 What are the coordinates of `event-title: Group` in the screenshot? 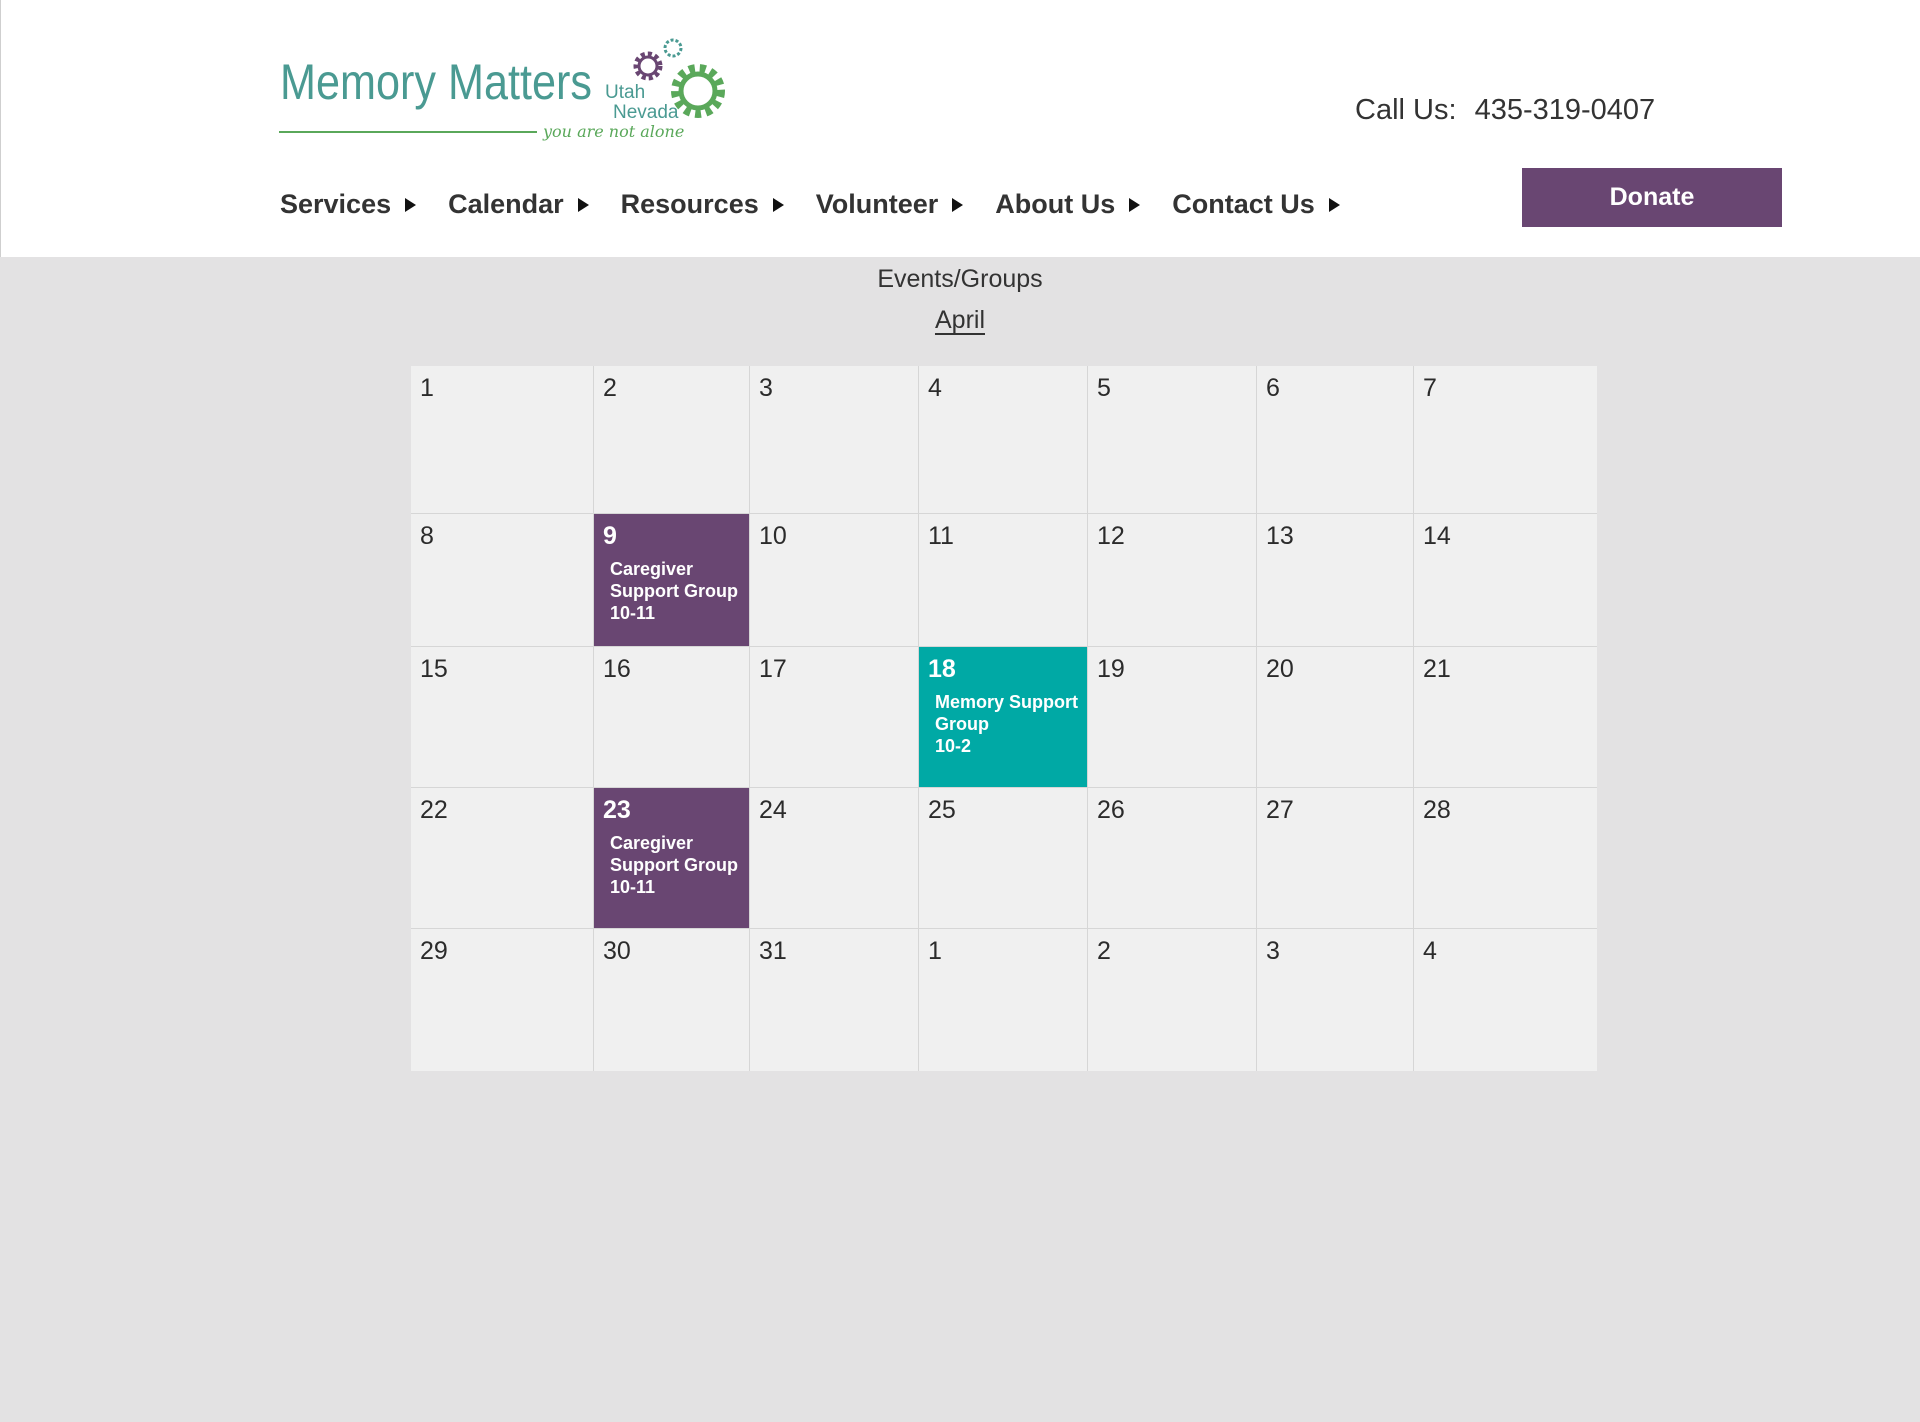 It's located at (962, 724).